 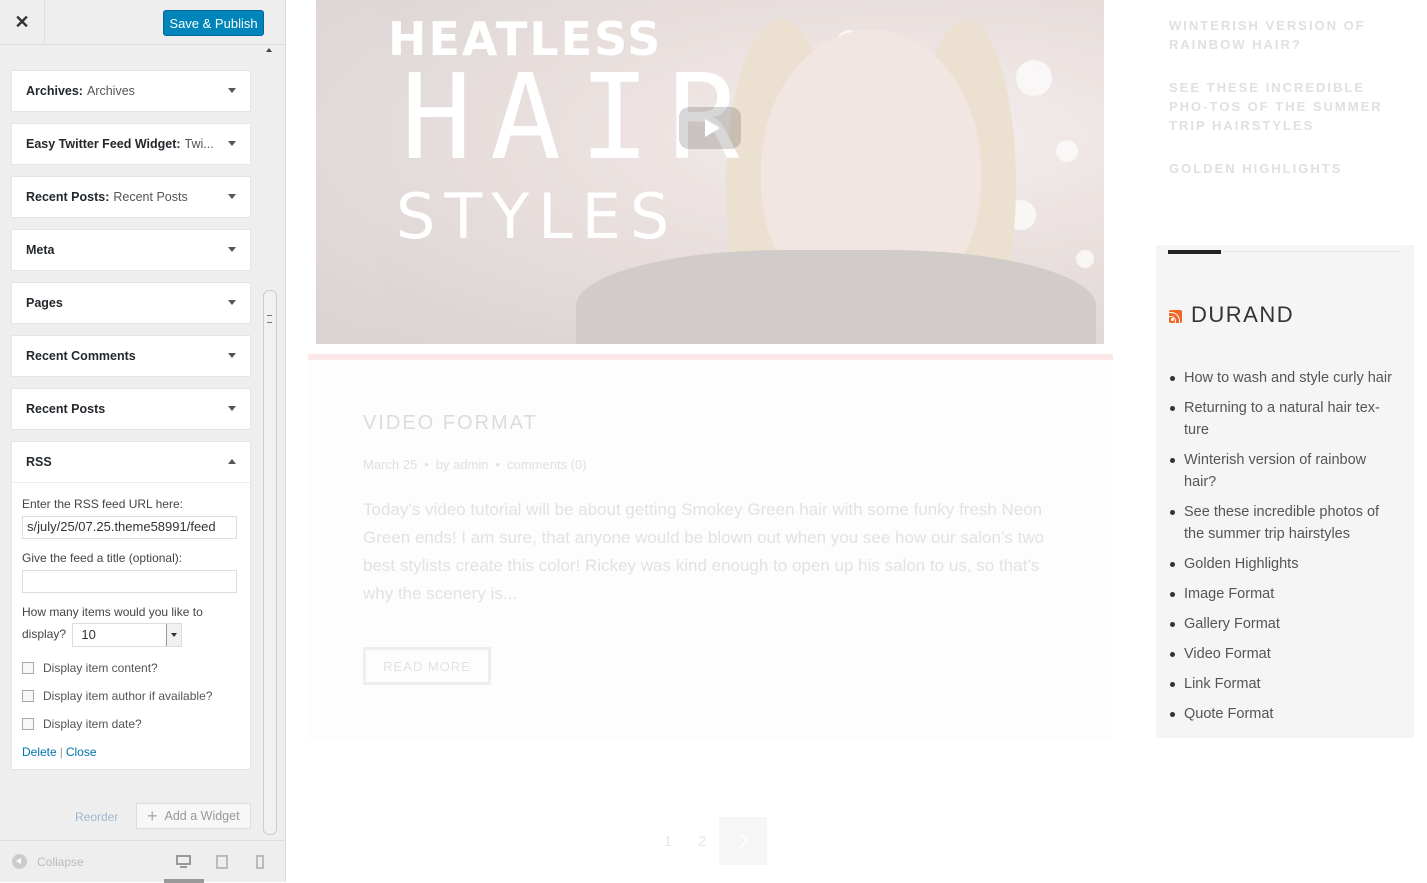 I want to click on rss-item: Golden Highlights, so click(x=1286, y=564).